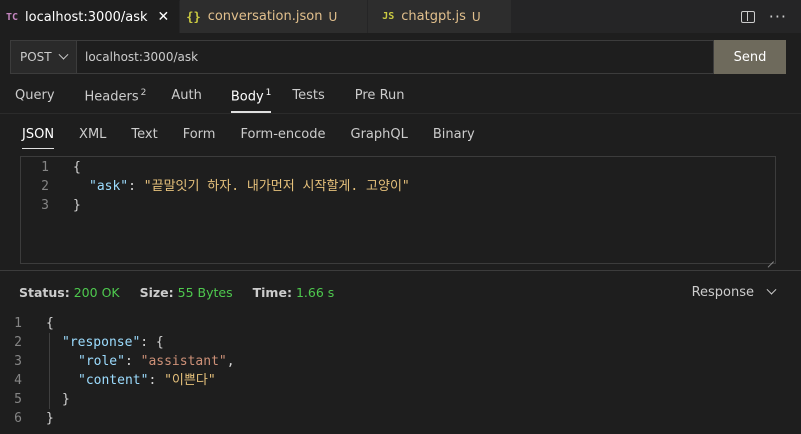  I want to click on tab-chatgpt-js: JS chatgpt.js U, so click(440, 16).